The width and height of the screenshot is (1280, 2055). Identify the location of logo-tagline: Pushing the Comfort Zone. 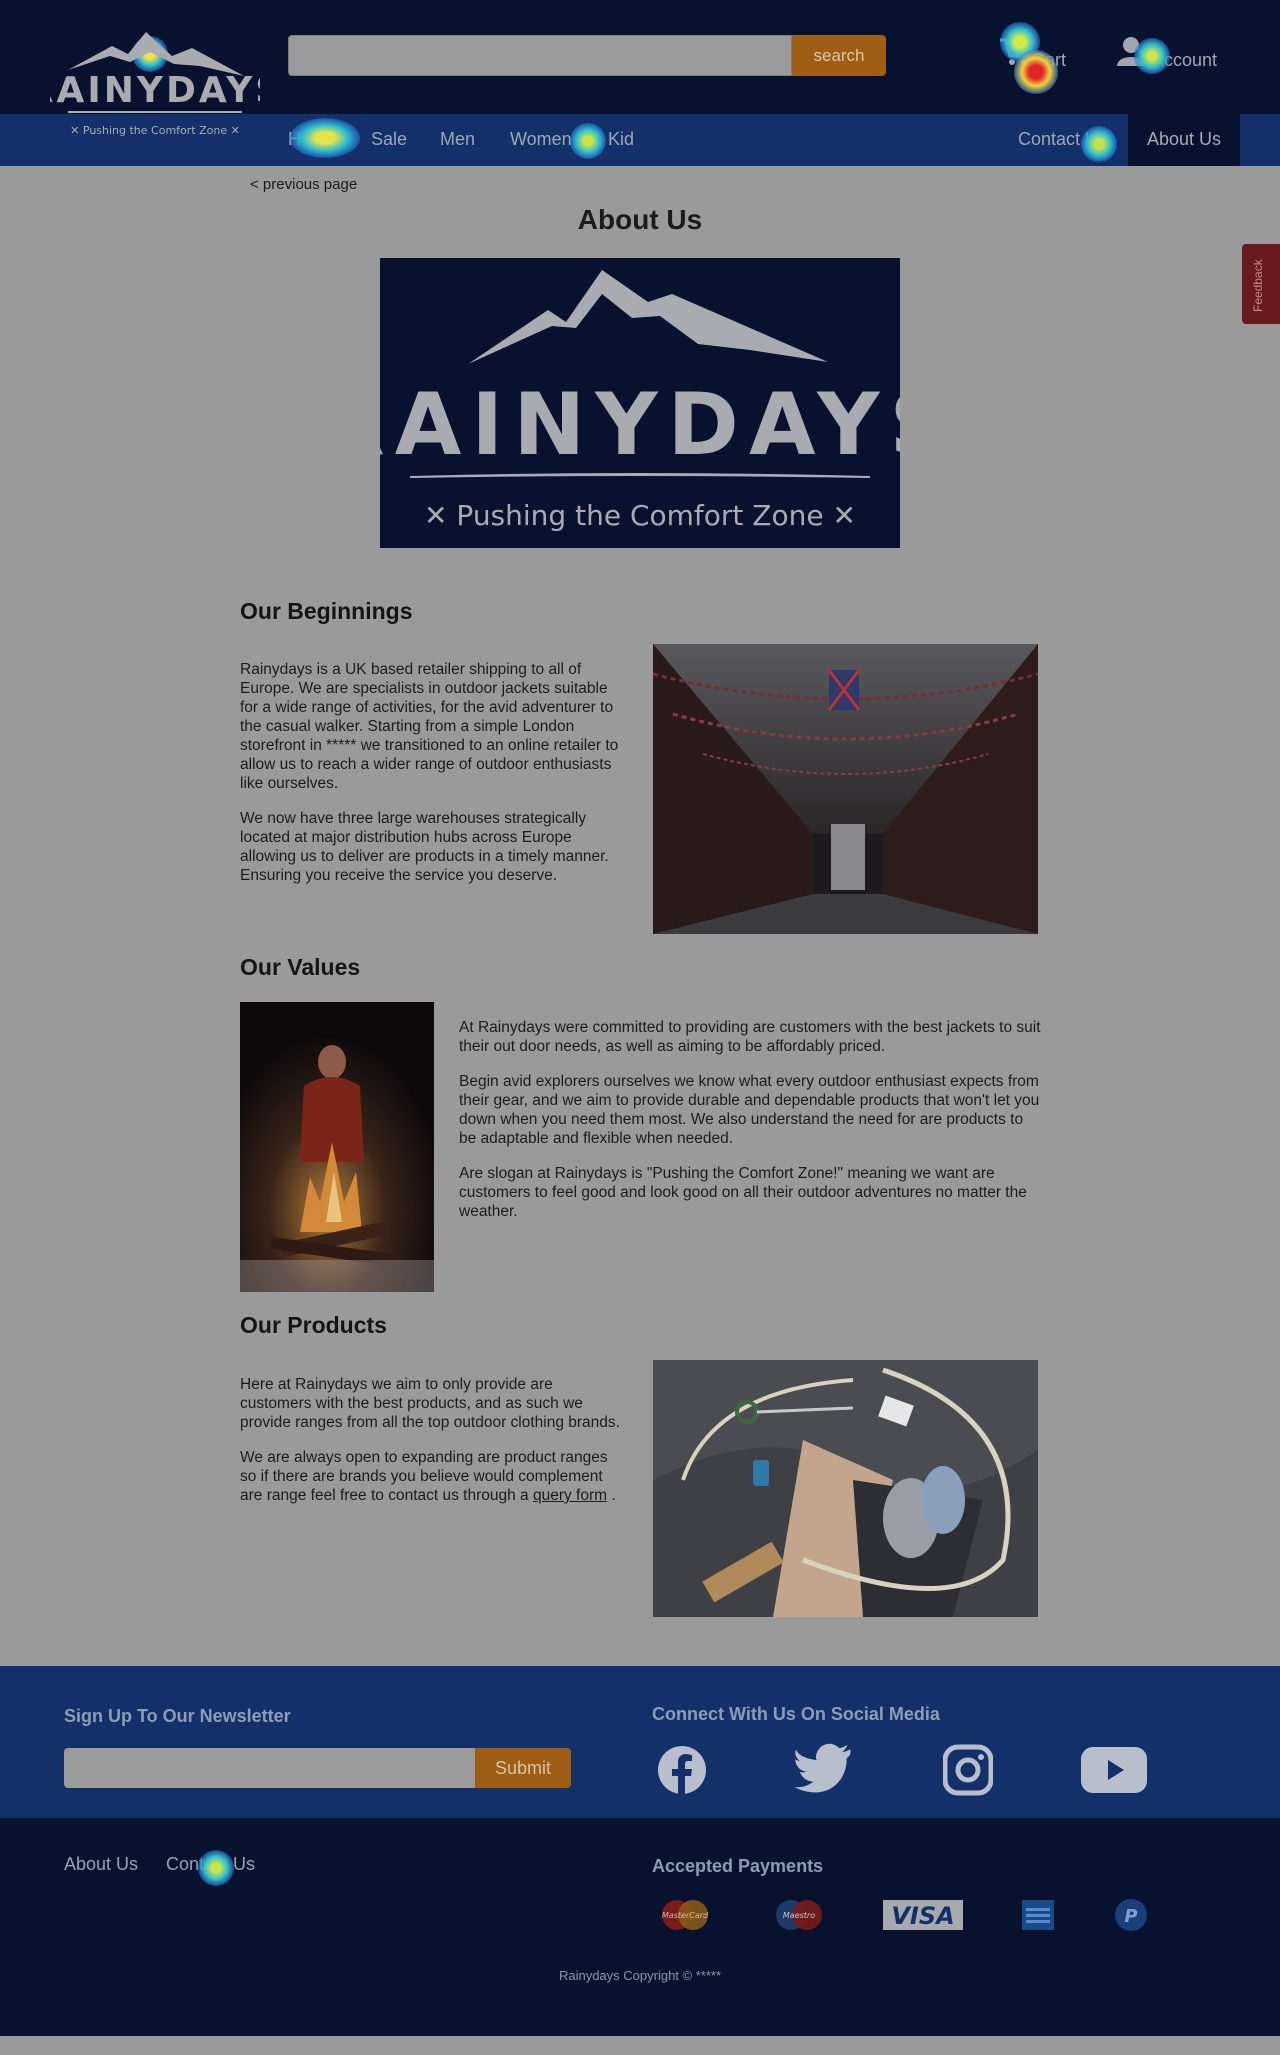
(155, 130).